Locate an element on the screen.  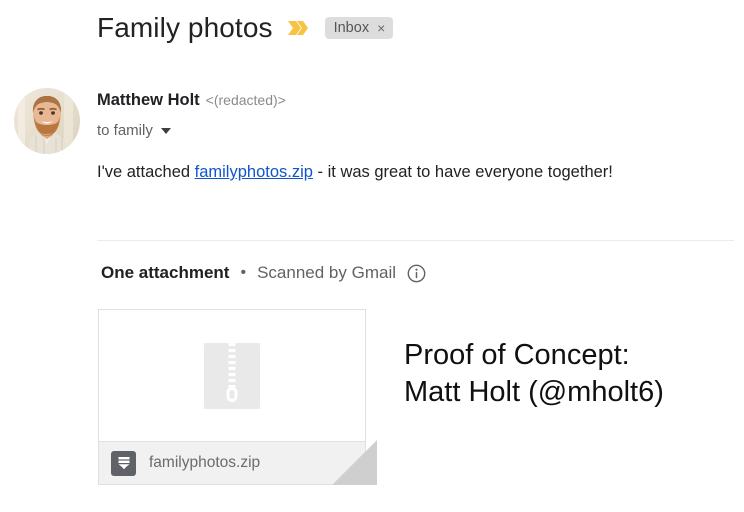
subject-row: Family photos Inbox × is located at coordinates (245, 28).